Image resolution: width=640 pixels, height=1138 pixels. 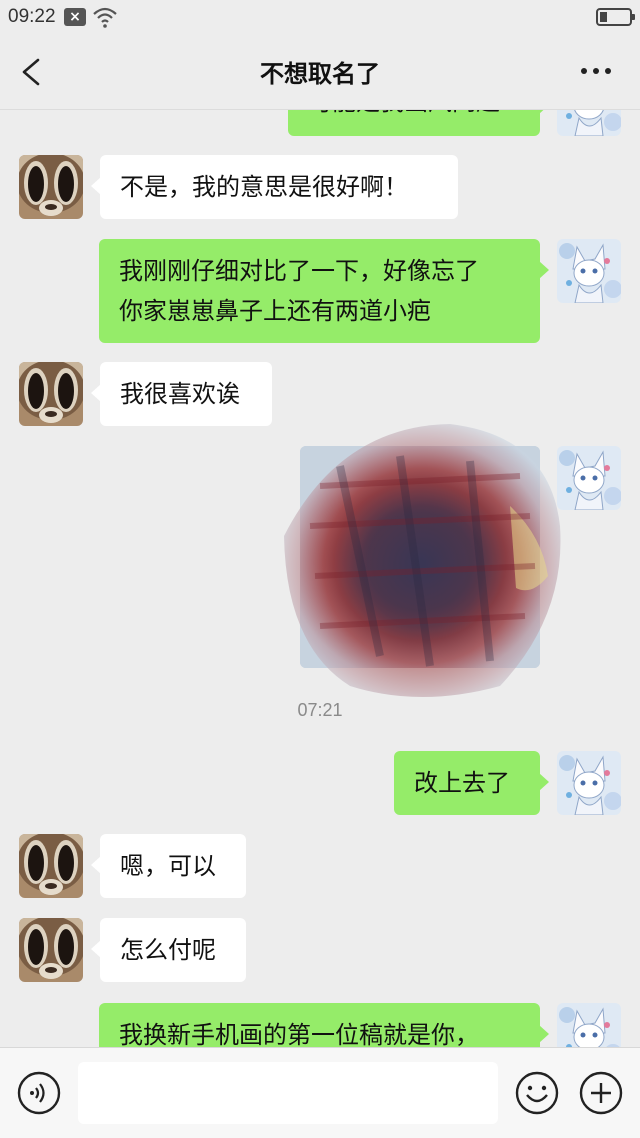 What do you see at coordinates (168, 950) in the screenshot?
I see `message-bubble-received: 怎么付呢` at bounding box center [168, 950].